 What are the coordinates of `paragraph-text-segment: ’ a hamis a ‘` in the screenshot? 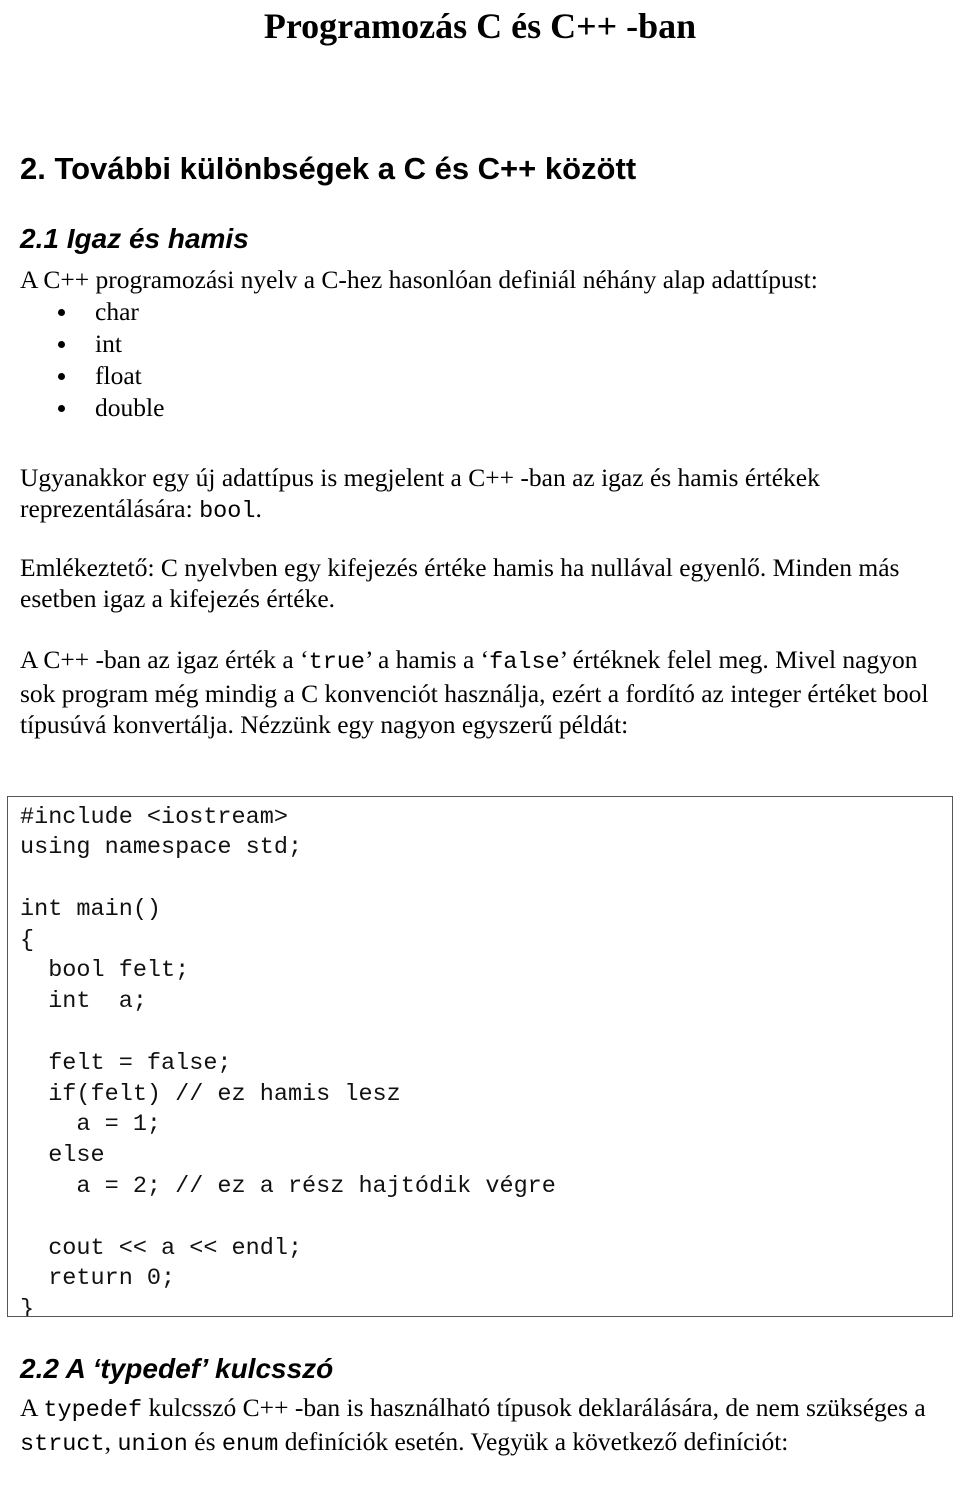 It's located at (427, 659).